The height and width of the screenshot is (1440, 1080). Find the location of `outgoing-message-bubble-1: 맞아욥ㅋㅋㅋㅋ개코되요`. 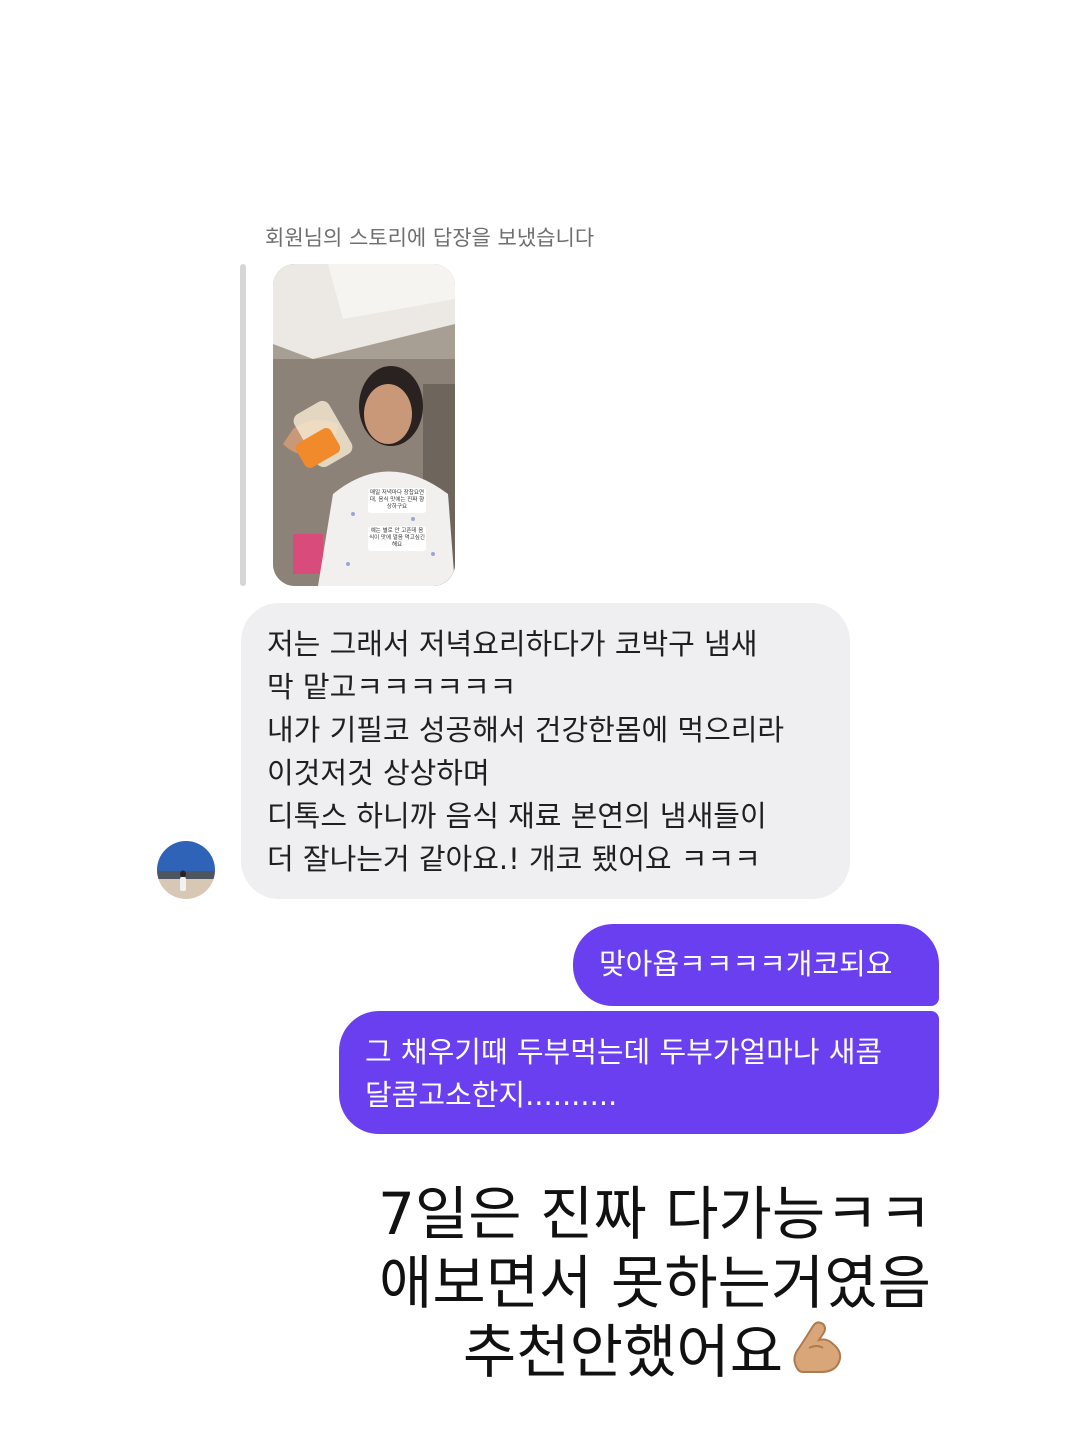

outgoing-message-bubble-1: 맞아욥ㅋㅋㅋㅋ개코되요 is located at coordinates (756, 965).